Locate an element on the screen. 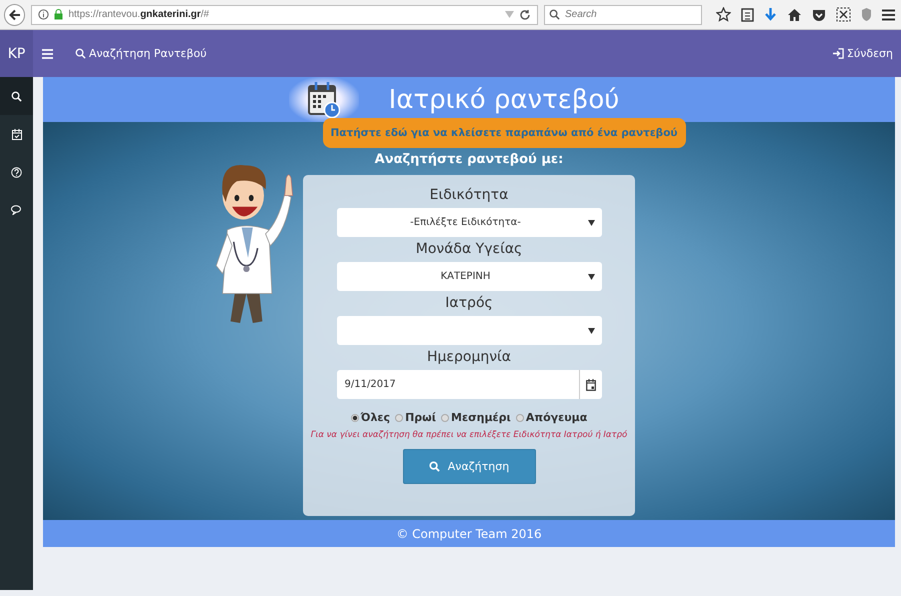 This screenshot has height=596, width=901. back-button is located at coordinates (15, 15).